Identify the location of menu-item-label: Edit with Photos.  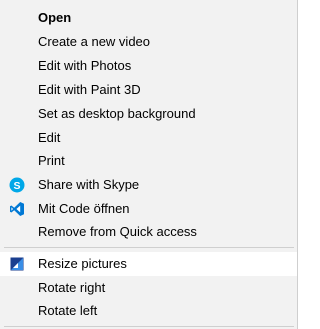
(85, 65).